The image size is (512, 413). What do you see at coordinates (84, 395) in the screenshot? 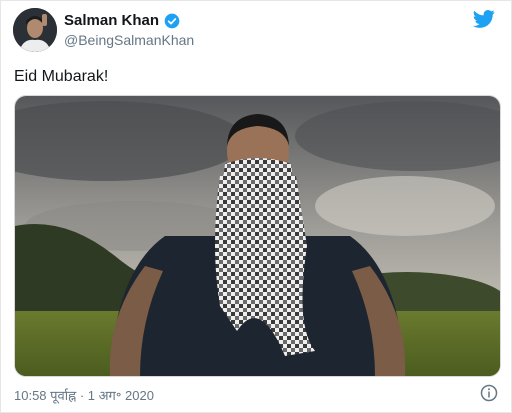
I see `tweet-timestamp: 10:58 पूर्वाह्न · 1 अग॰ 2020` at bounding box center [84, 395].